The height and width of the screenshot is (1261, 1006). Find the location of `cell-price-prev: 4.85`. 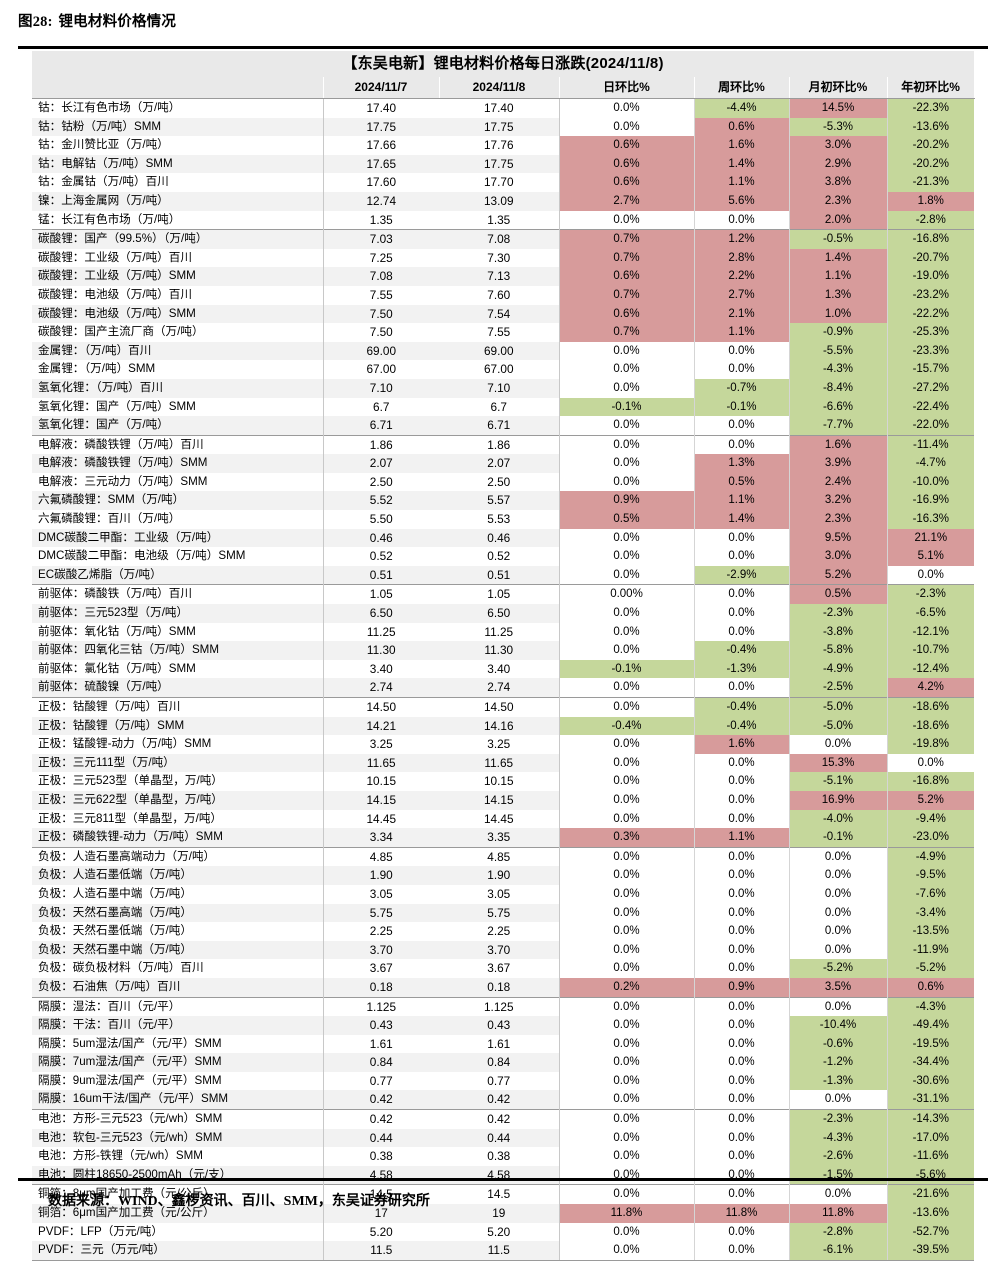

cell-price-prev: 4.85 is located at coordinates (381, 856).